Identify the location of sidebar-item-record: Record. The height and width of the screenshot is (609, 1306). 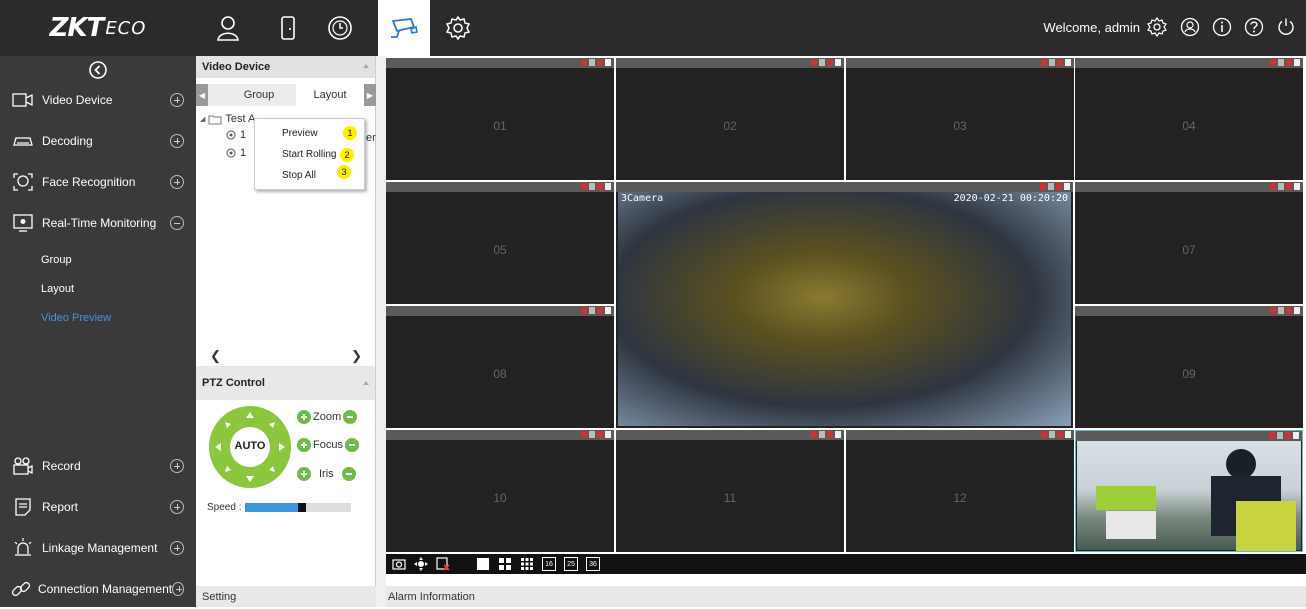
(98, 466).